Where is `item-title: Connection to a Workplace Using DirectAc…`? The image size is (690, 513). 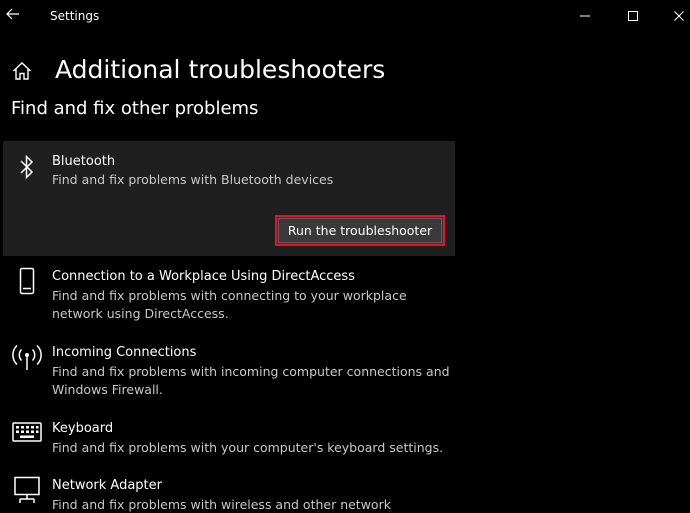
item-title: Connection to a Workplace Using DirectAc… is located at coordinates (203, 276).